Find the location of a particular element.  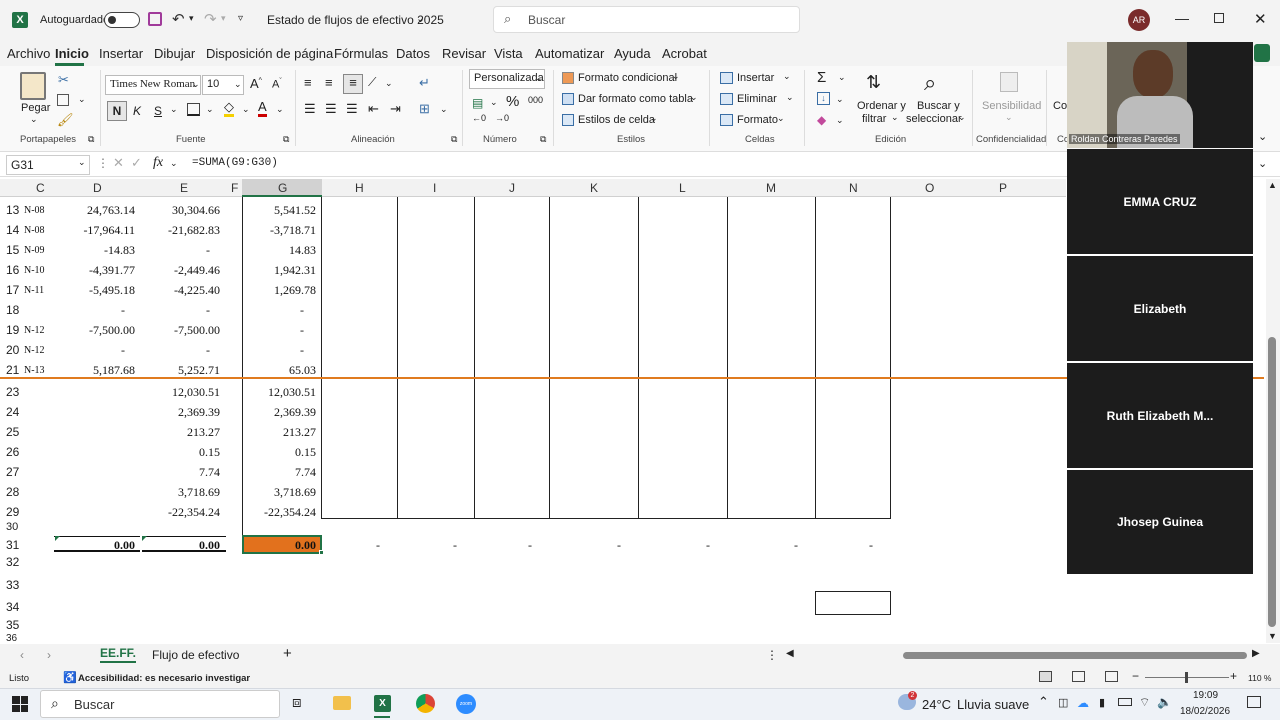

column-header-c: C is located at coordinates (40, 188).